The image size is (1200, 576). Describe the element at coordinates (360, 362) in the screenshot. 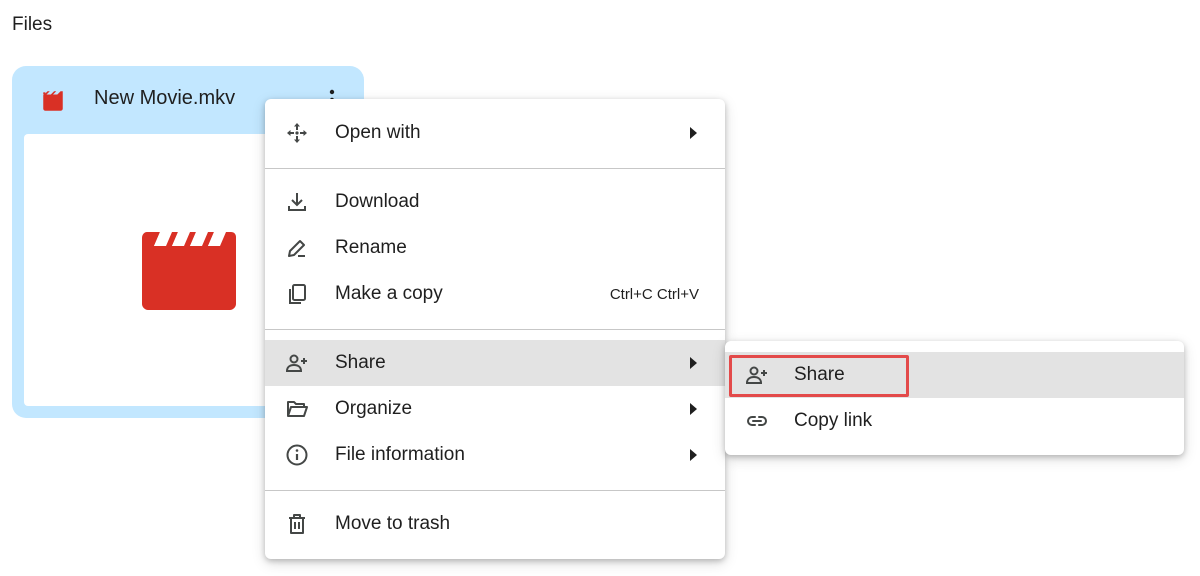

I see `menu-item-label: Share` at that location.